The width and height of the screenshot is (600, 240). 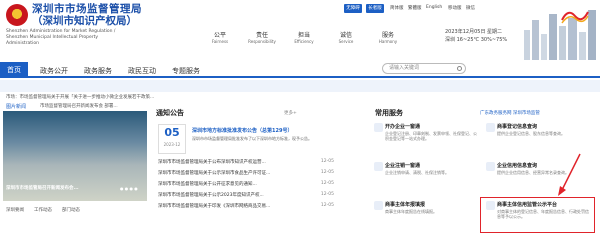 I want to click on notice-row: 深圳市市场监督管理局关于印发《深圳市网络商品交易... 12-05, so click(x=246, y=206).